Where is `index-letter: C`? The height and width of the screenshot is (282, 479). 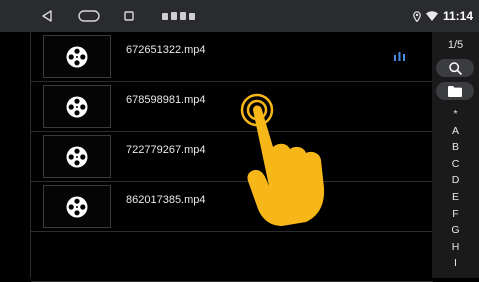
index-letter: C is located at coordinates (455, 164).